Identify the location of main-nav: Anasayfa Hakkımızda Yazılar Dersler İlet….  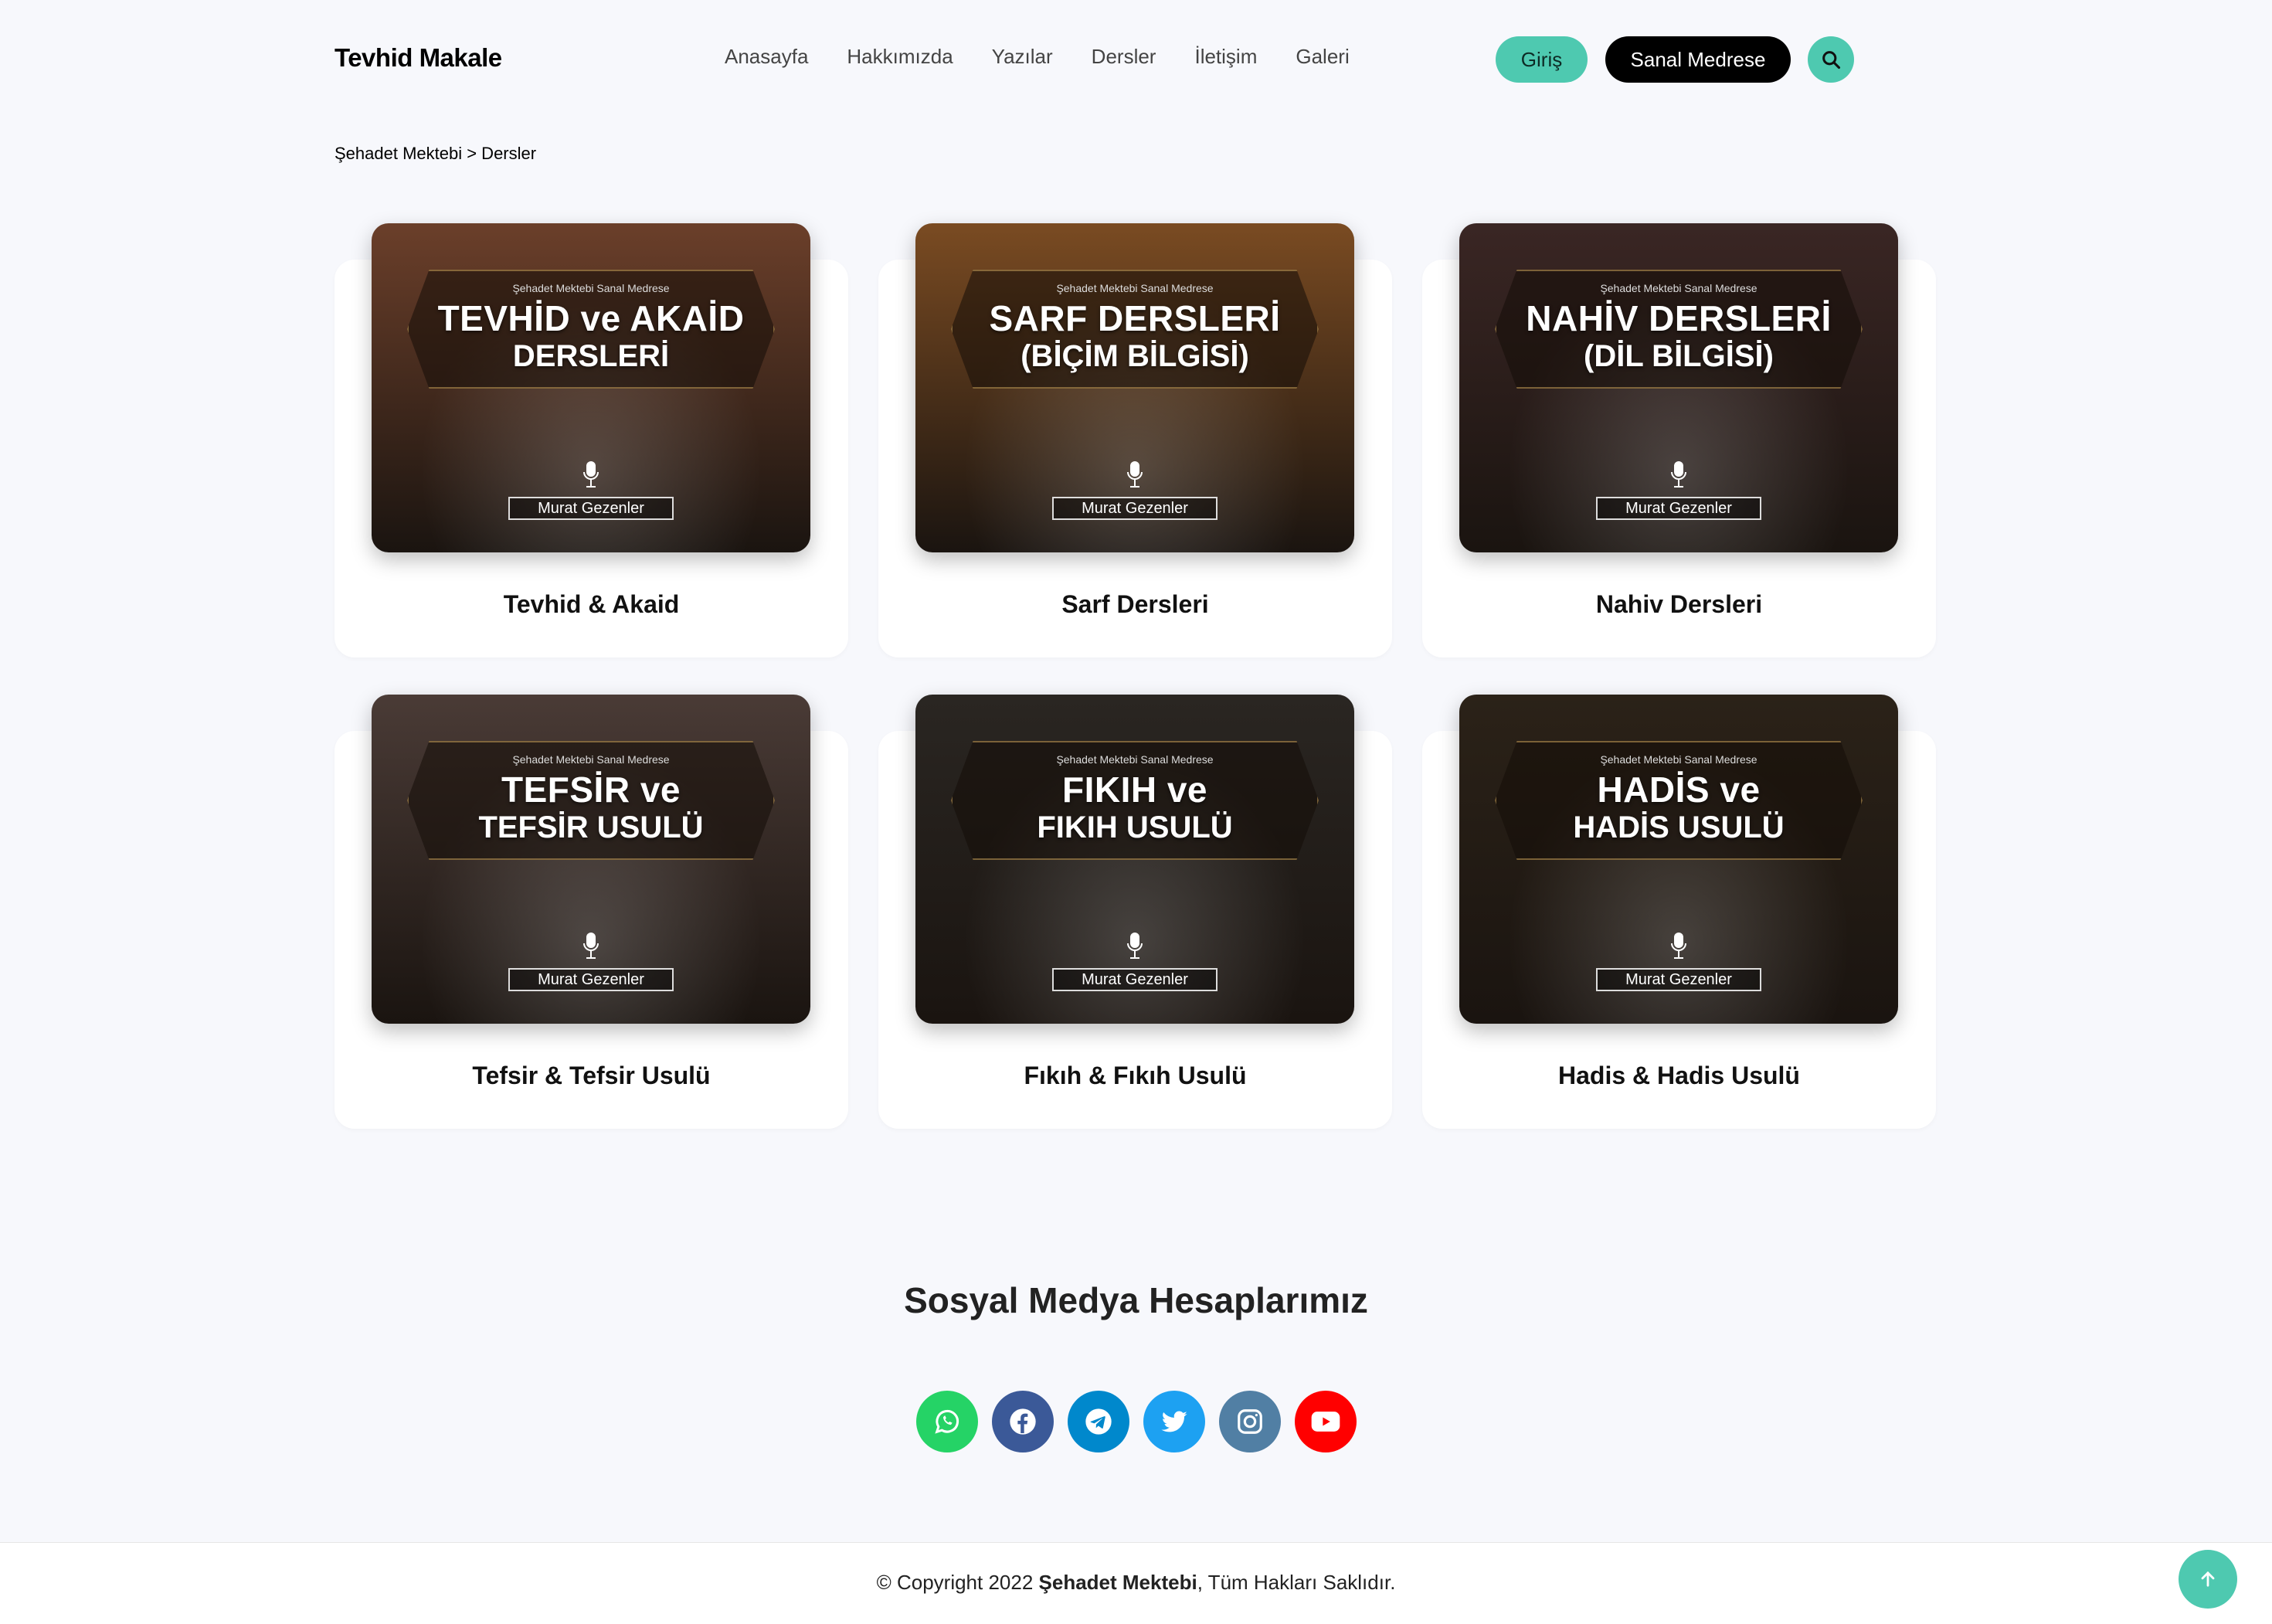
(1056, 57).